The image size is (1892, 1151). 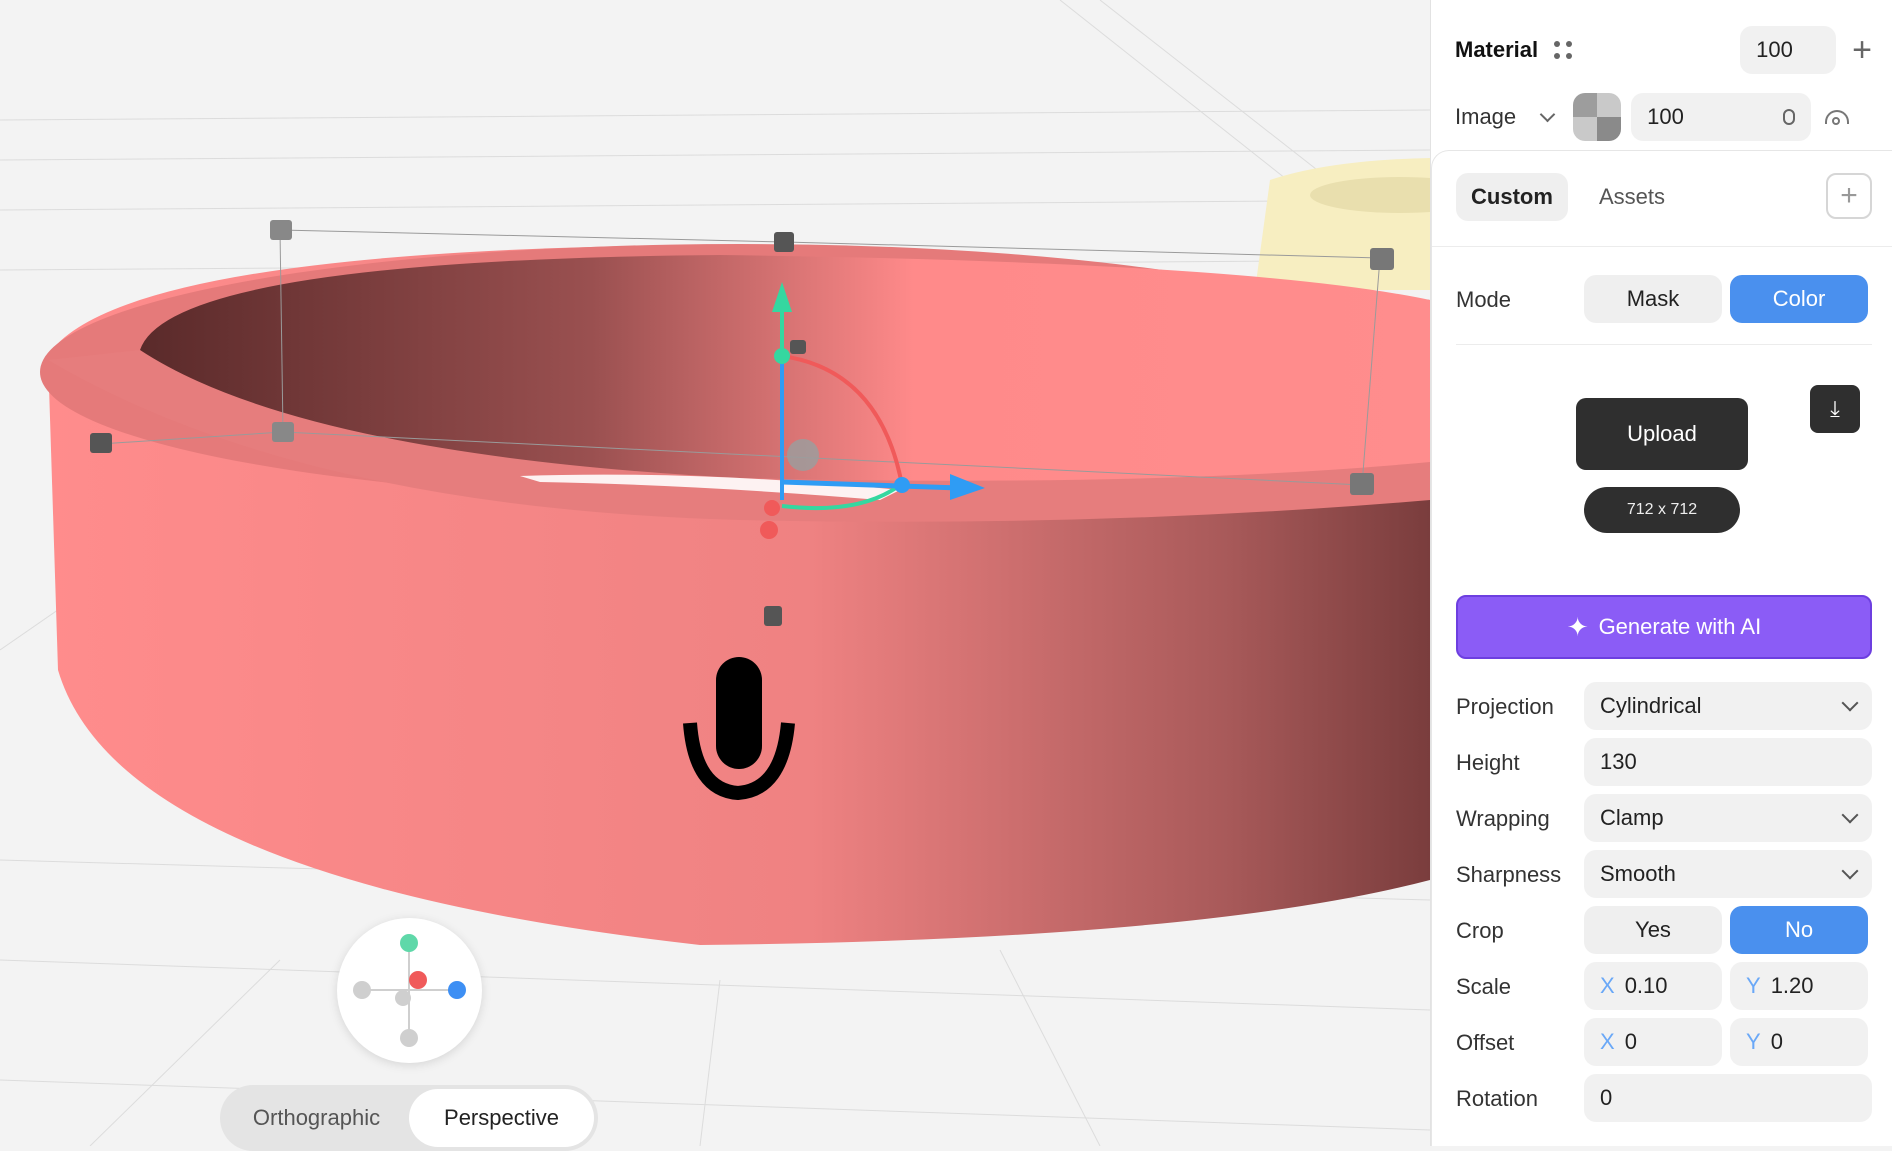 What do you see at coordinates (1799, 1042) in the screenshot?
I see `offset-y-input: Y 0` at bounding box center [1799, 1042].